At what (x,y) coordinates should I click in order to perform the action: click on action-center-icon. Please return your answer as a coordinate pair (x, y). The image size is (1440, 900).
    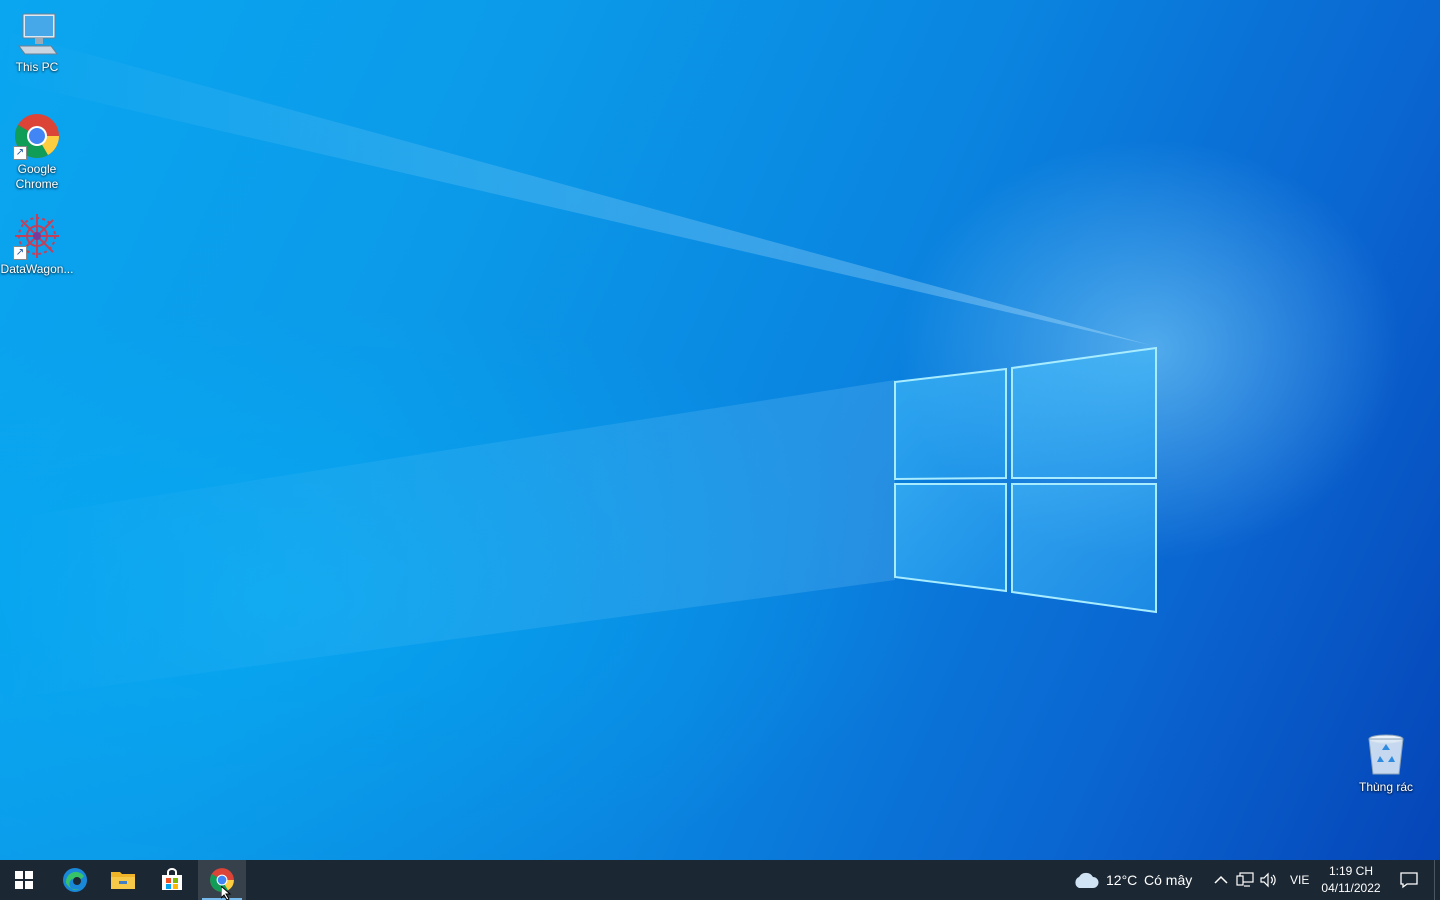
    Looking at the image, I should click on (1409, 880).